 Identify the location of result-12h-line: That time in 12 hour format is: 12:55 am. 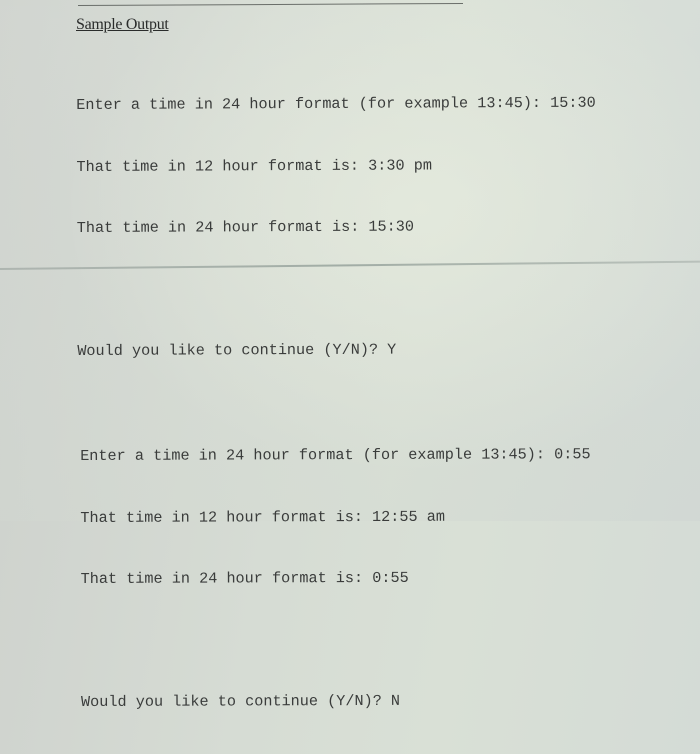
(262, 517).